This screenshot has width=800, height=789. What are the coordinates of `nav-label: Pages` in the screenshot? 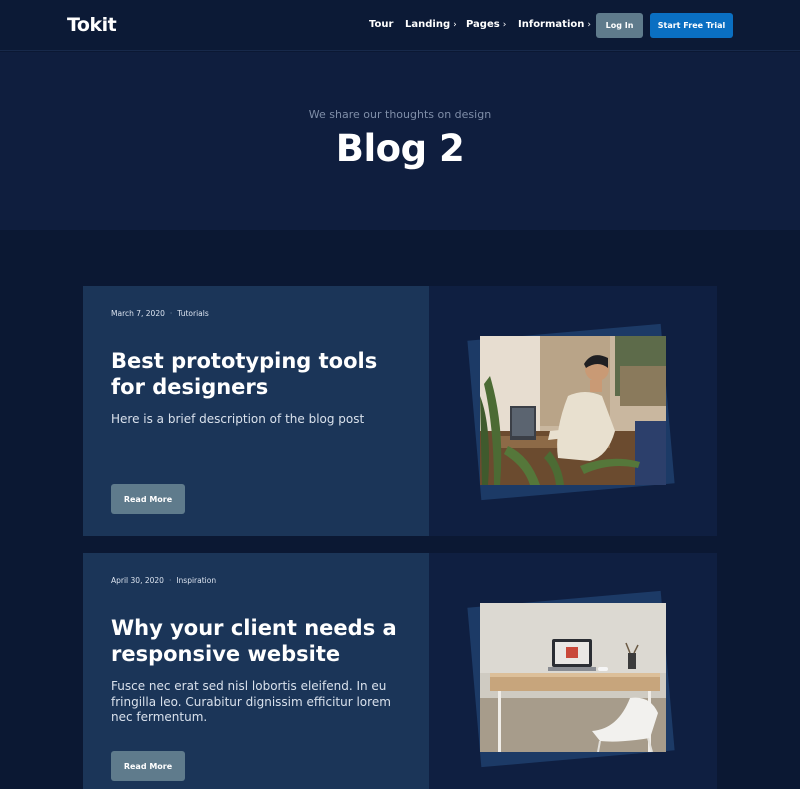 It's located at (483, 24).